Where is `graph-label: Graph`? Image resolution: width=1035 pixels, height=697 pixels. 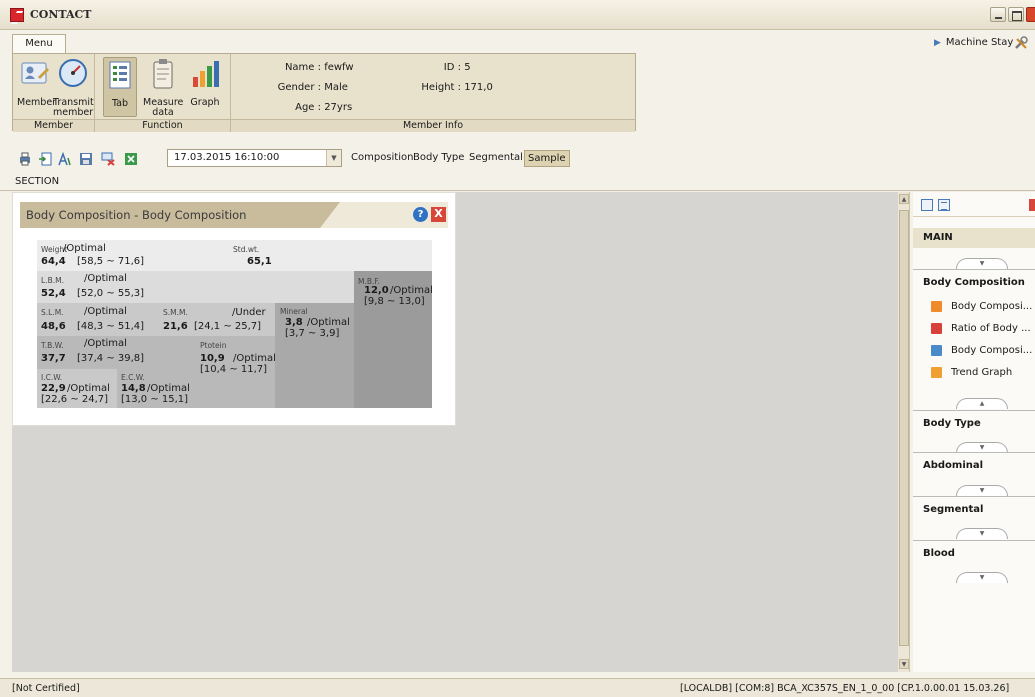 graph-label: Graph is located at coordinates (205, 102).